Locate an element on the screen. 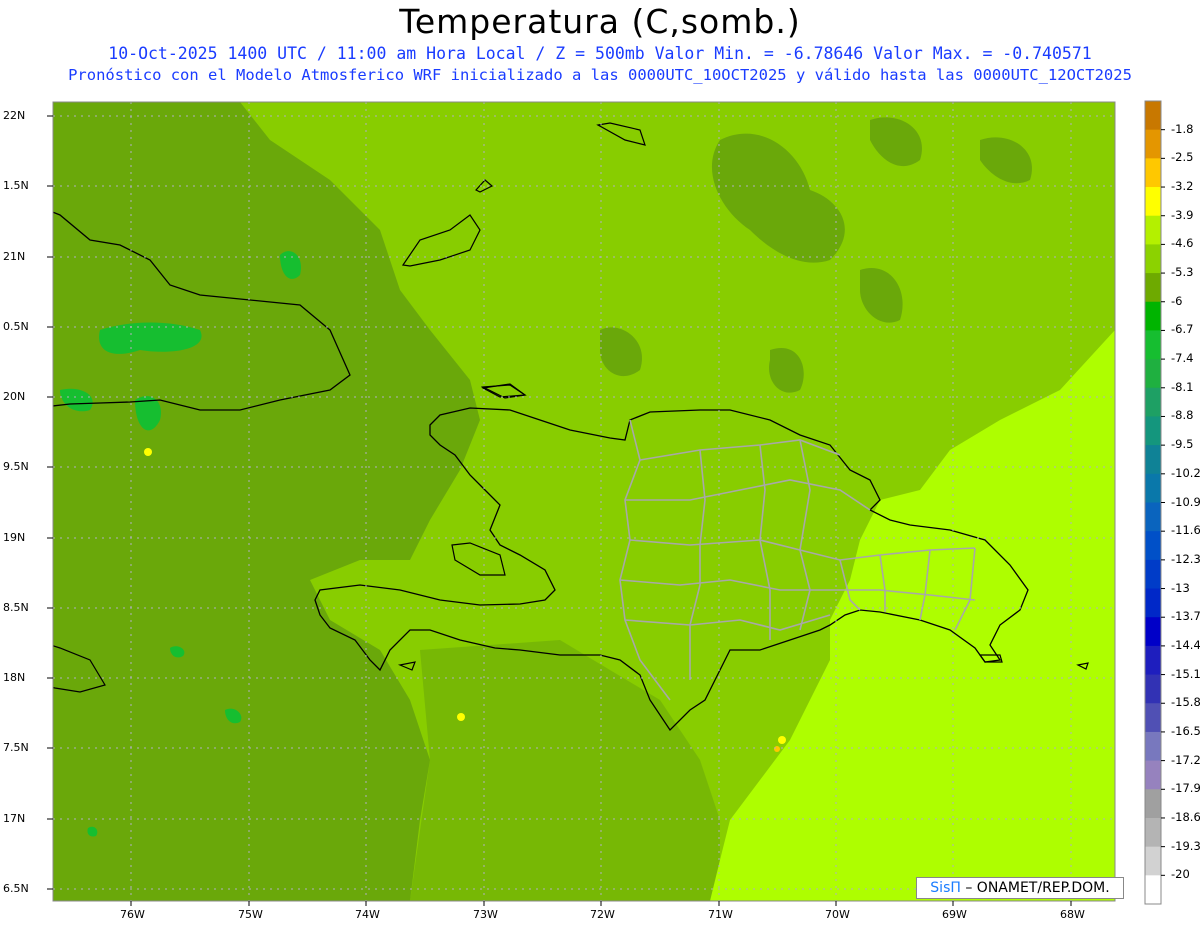 The height and width of the screenshot is (927, 1200). colorbar-label: -4.6 is located at coordinates (1182, 243).